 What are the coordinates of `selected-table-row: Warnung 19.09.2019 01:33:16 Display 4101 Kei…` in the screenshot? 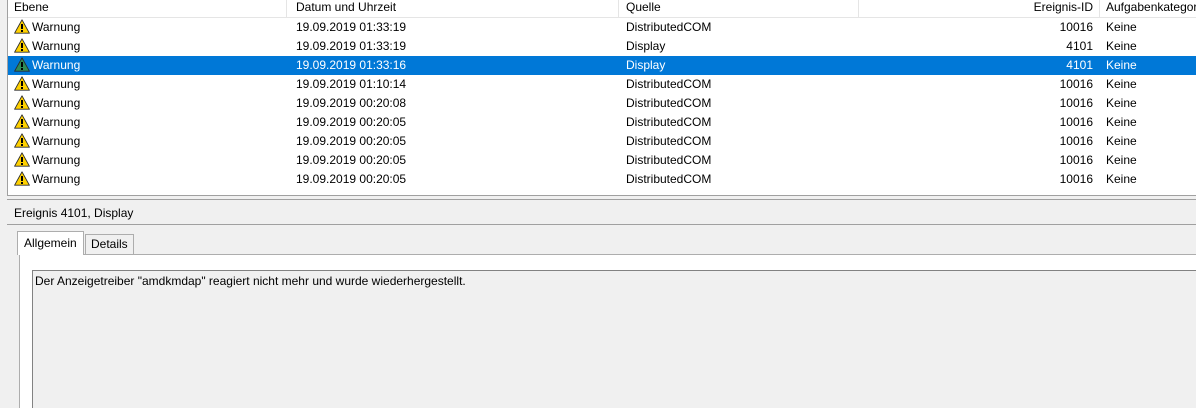 It's located at (602, 65).